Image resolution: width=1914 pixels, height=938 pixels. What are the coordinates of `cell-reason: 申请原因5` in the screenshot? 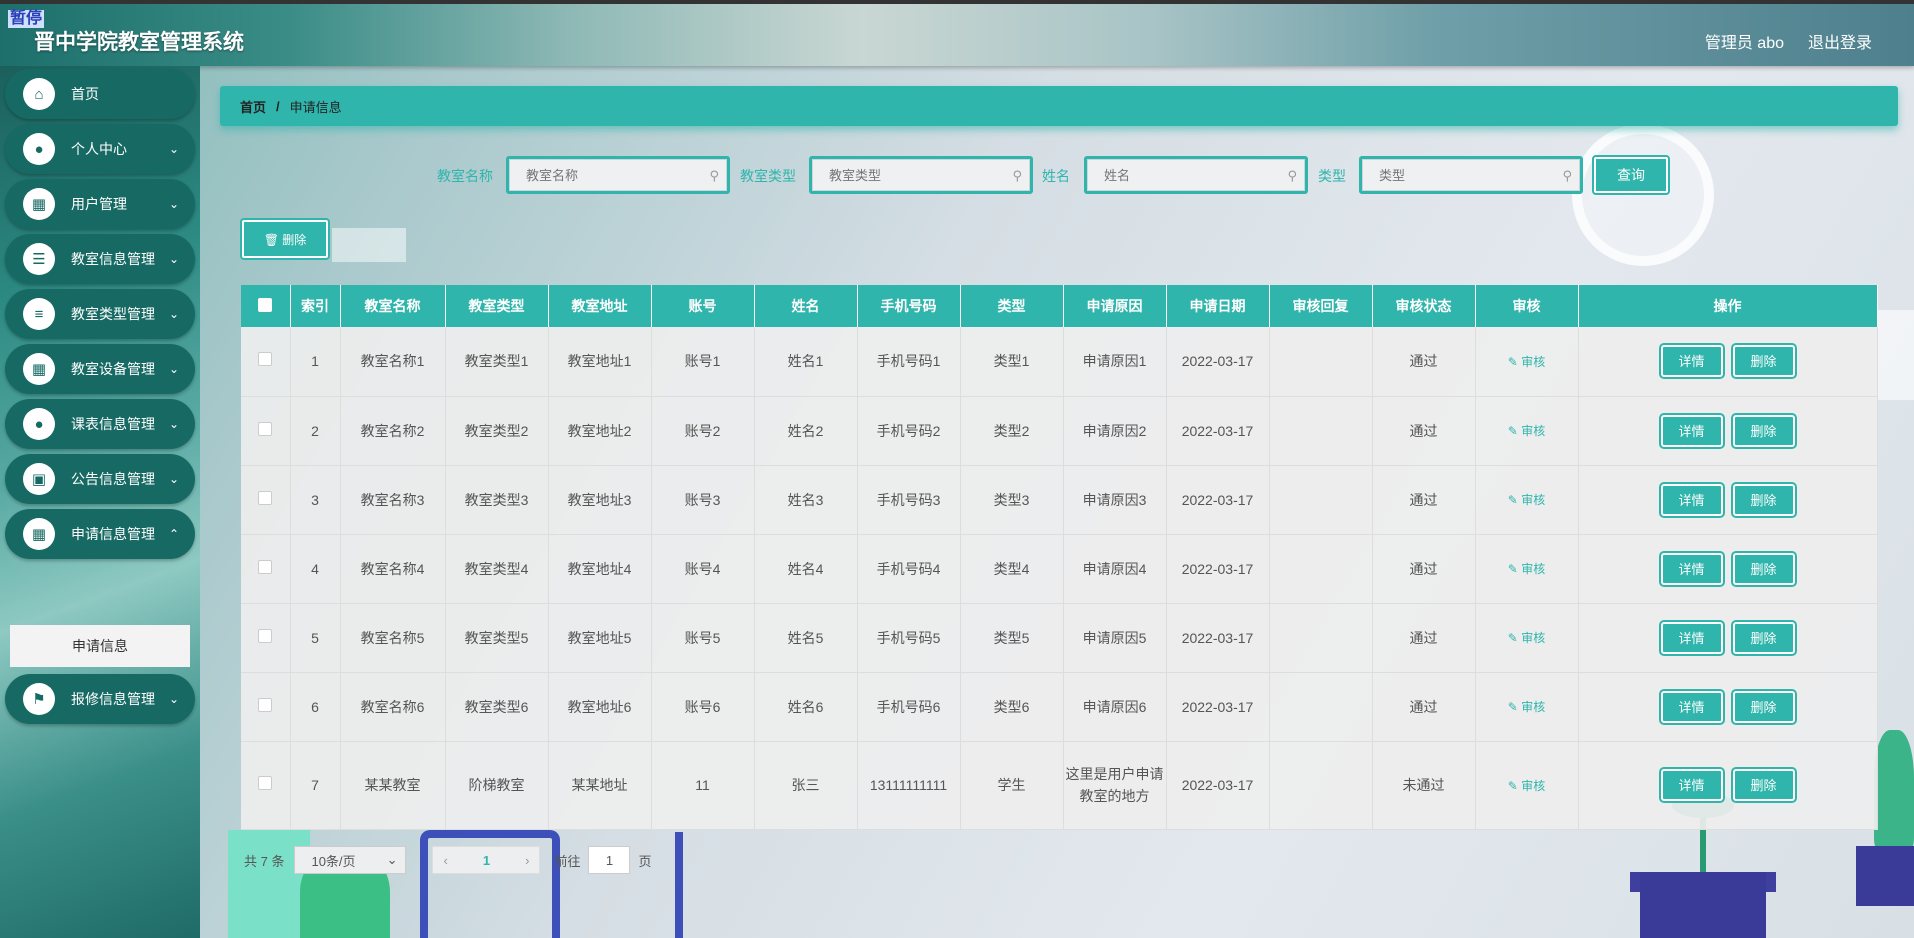 It's located at (1115, 638).